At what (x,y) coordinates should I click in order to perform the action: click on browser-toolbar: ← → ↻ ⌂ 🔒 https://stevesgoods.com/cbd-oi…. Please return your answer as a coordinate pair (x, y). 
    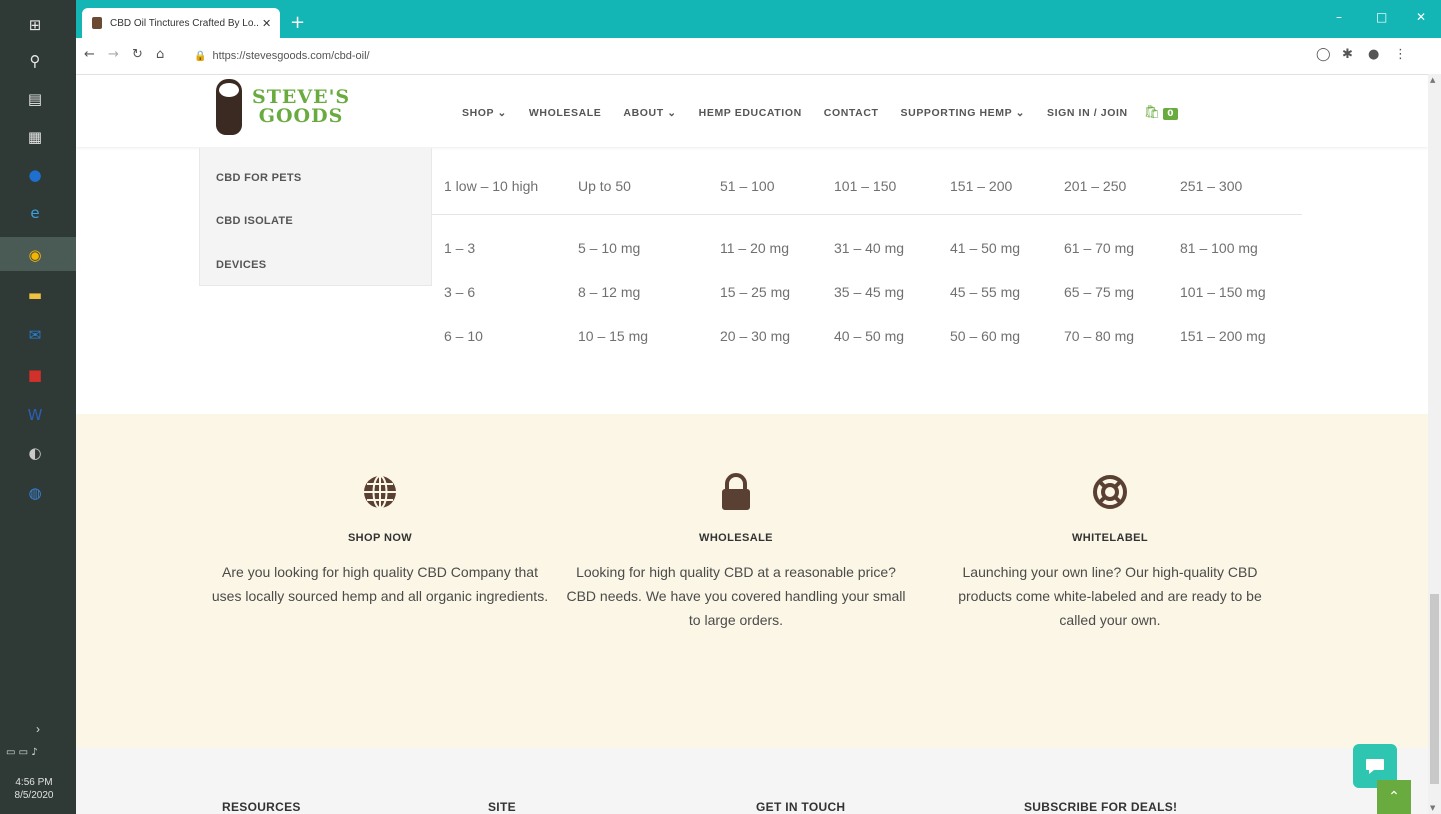
    Looking at the image, I should click on (758, 56).